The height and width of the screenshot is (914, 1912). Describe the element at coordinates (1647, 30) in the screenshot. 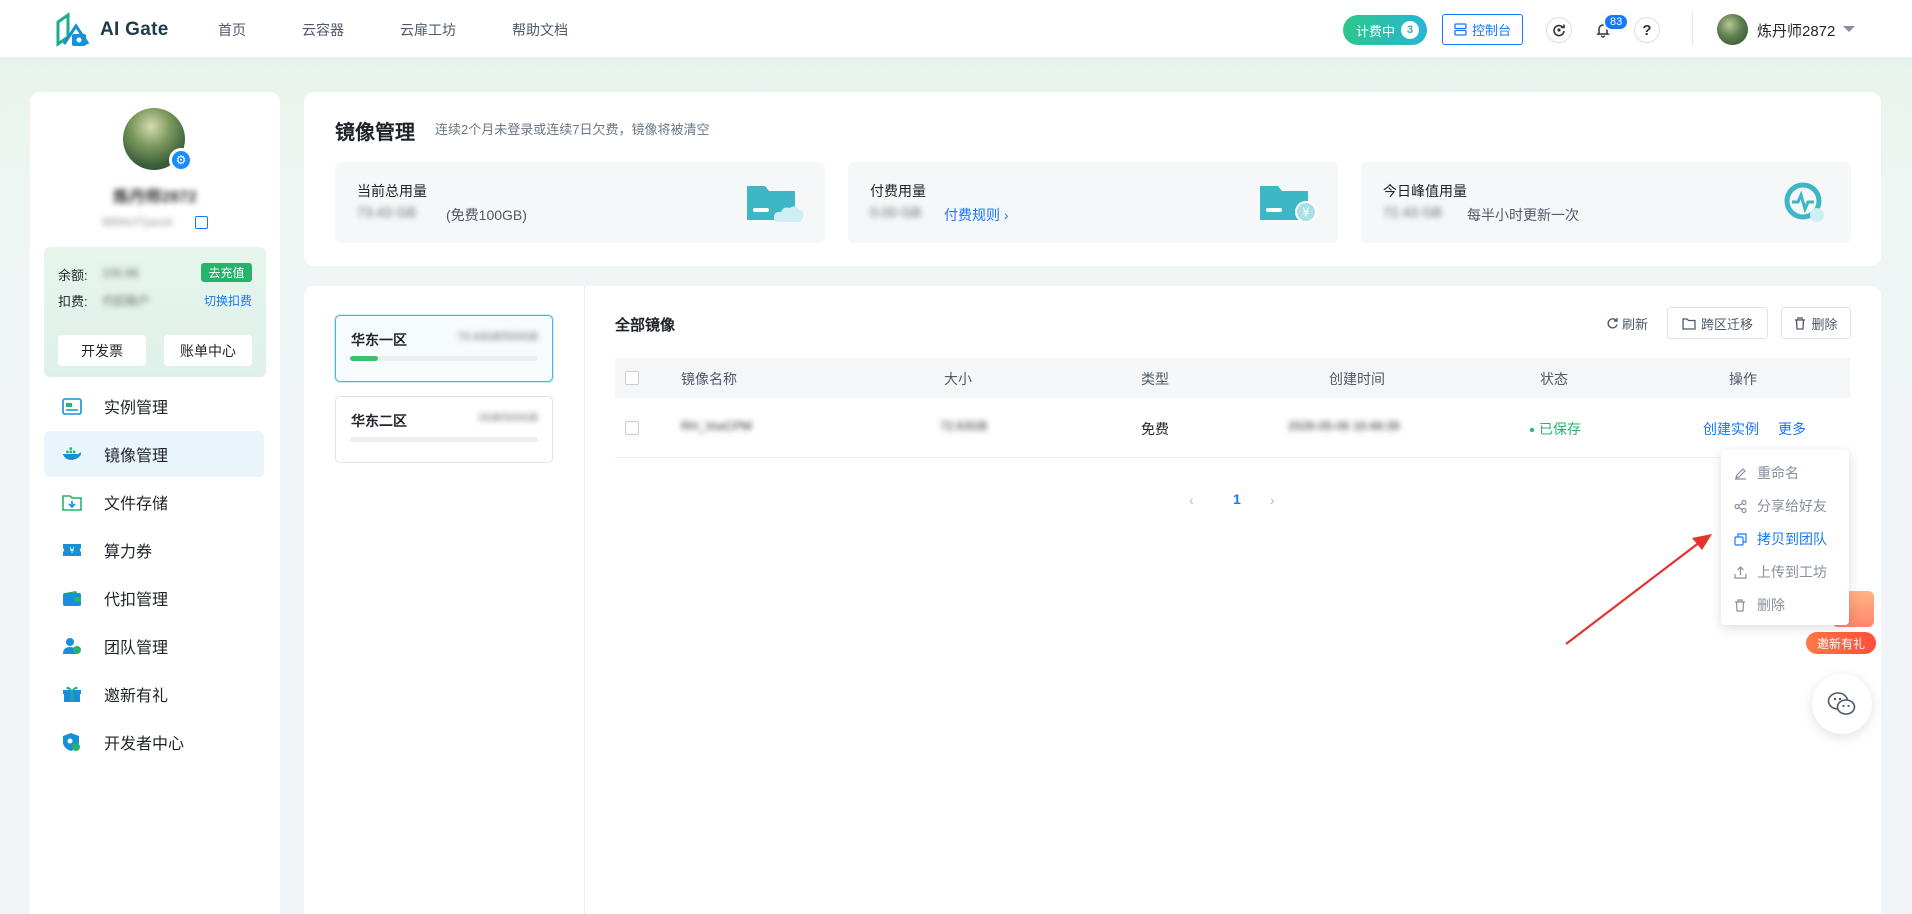

I see `help-icon: ?` at that location.